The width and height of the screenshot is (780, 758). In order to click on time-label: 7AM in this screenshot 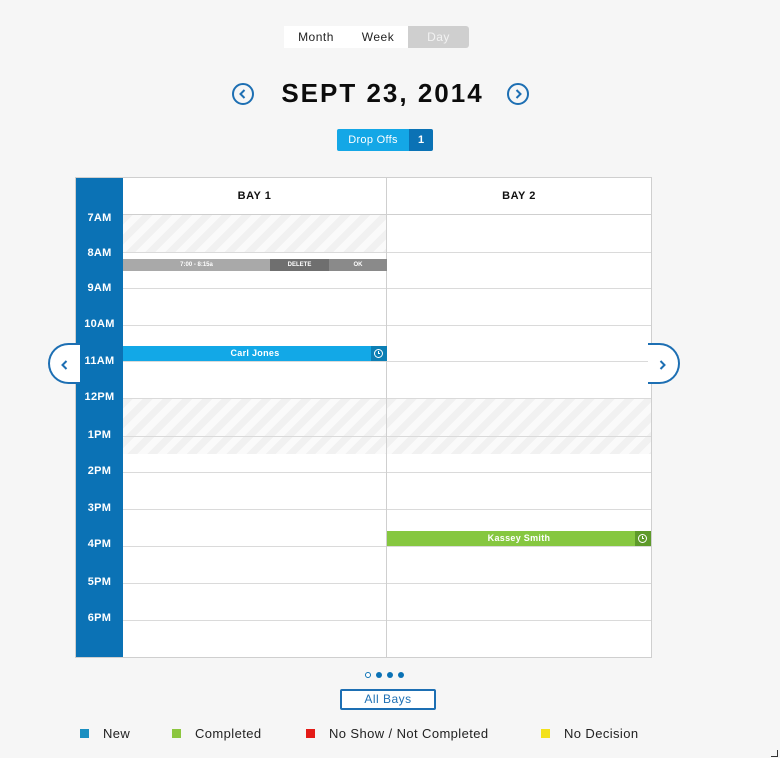, I will do `click(99, 218)`.